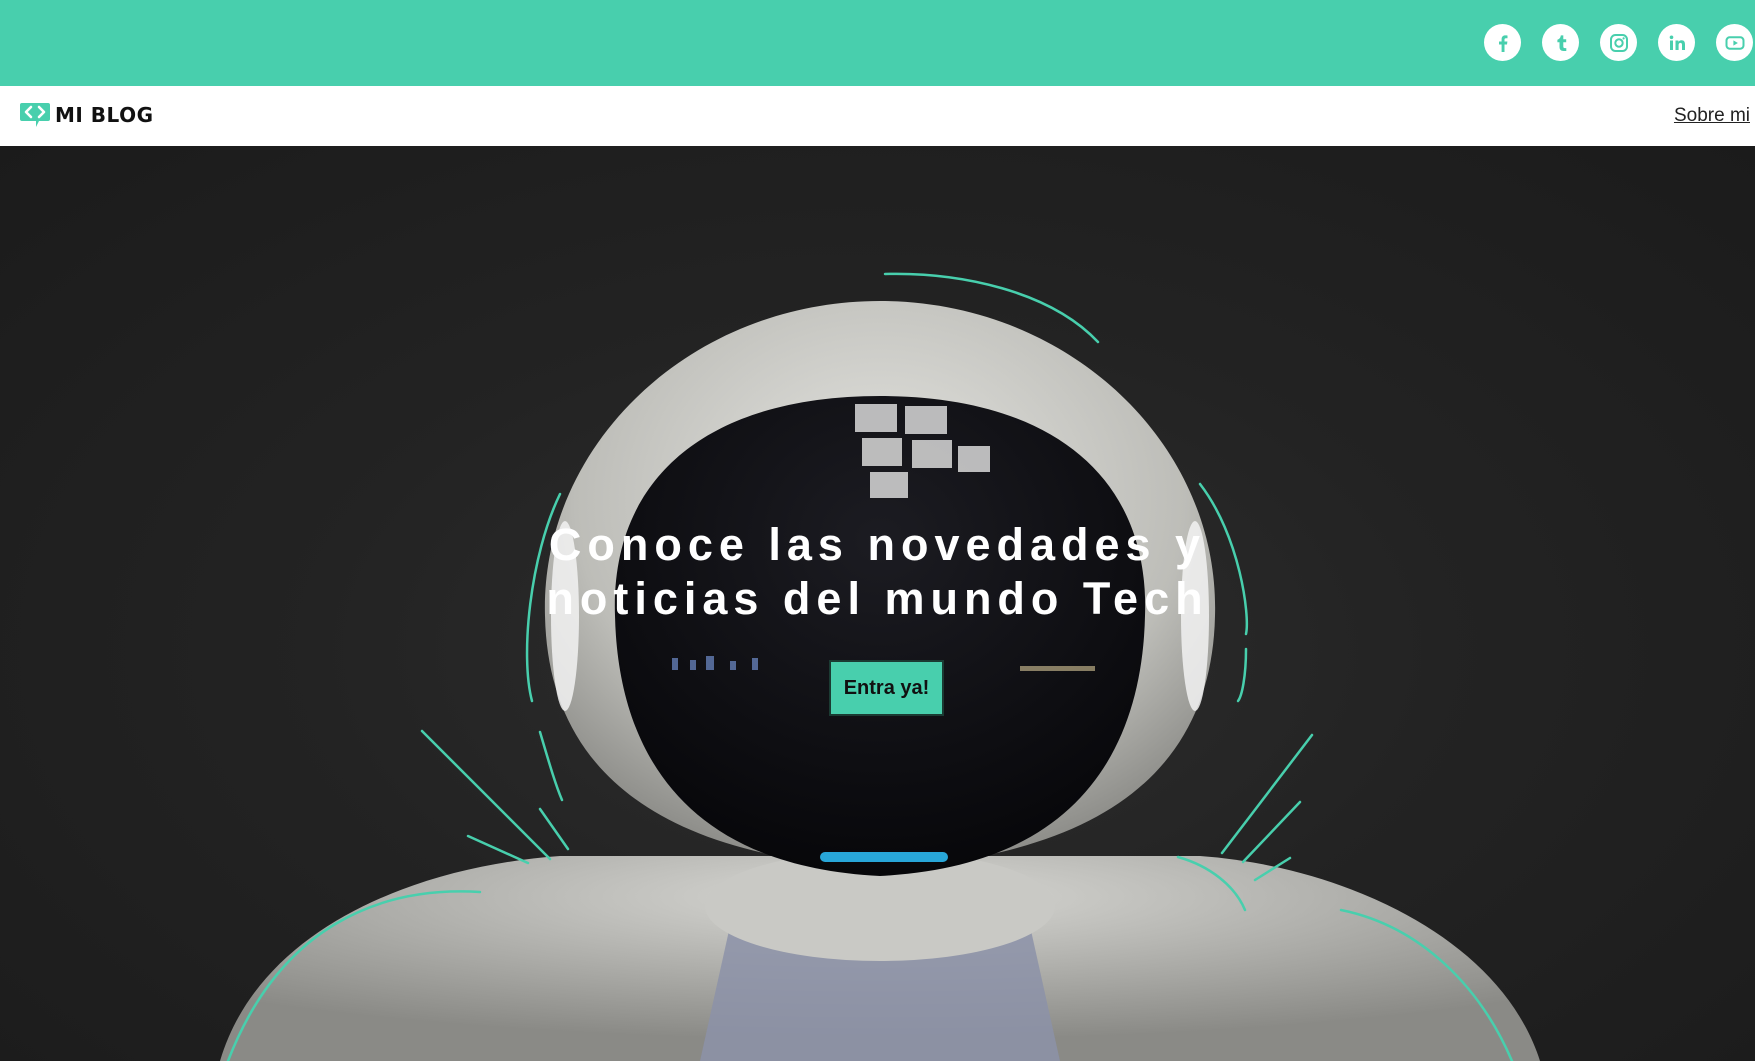 This screenshot has height=1061, width=1755. I want to click on youtube-link, so click(1734, 42).